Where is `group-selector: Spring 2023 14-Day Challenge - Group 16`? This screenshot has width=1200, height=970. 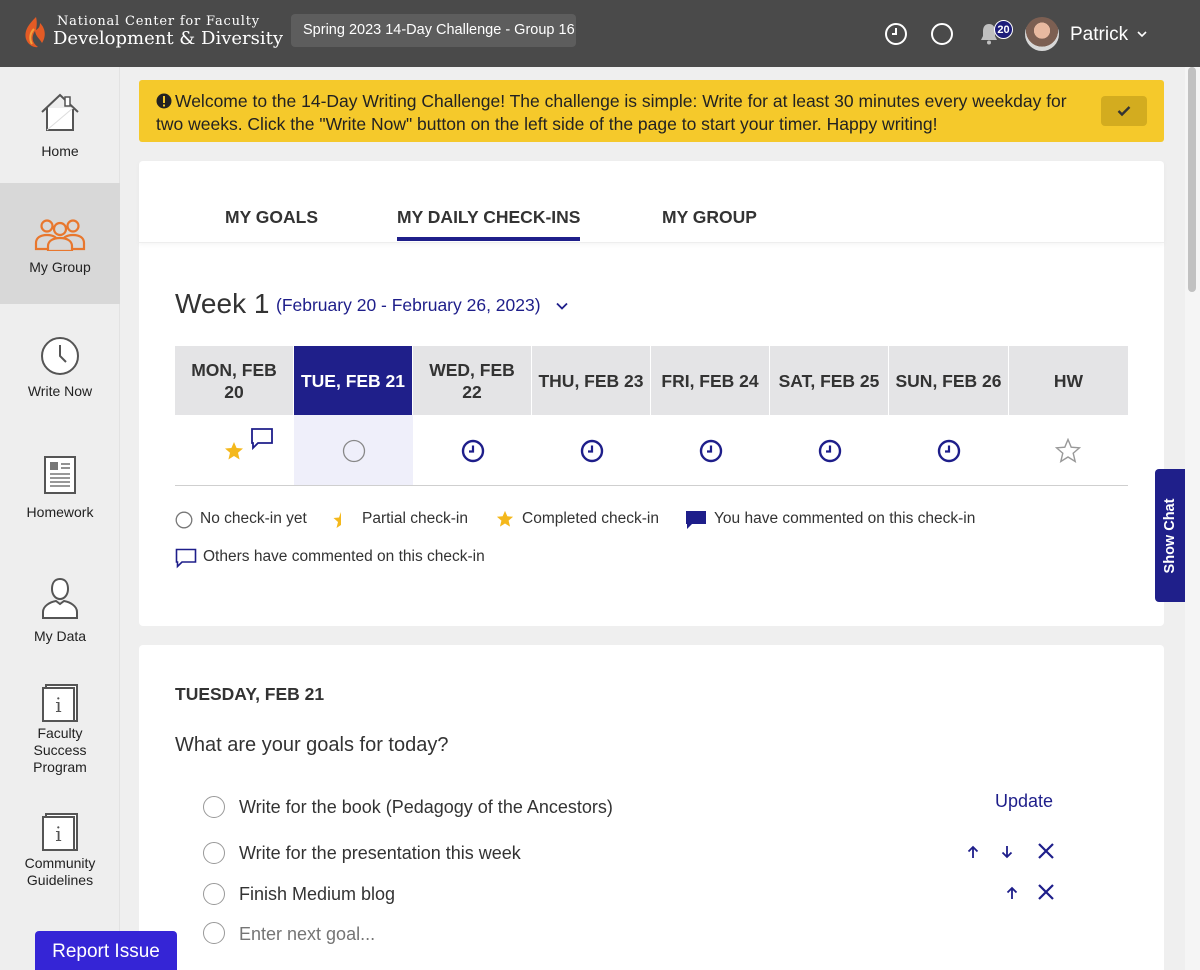
group-selector: Spring 2023 14-Day Challenge - Group 16 is located at coordinates (433, 30).